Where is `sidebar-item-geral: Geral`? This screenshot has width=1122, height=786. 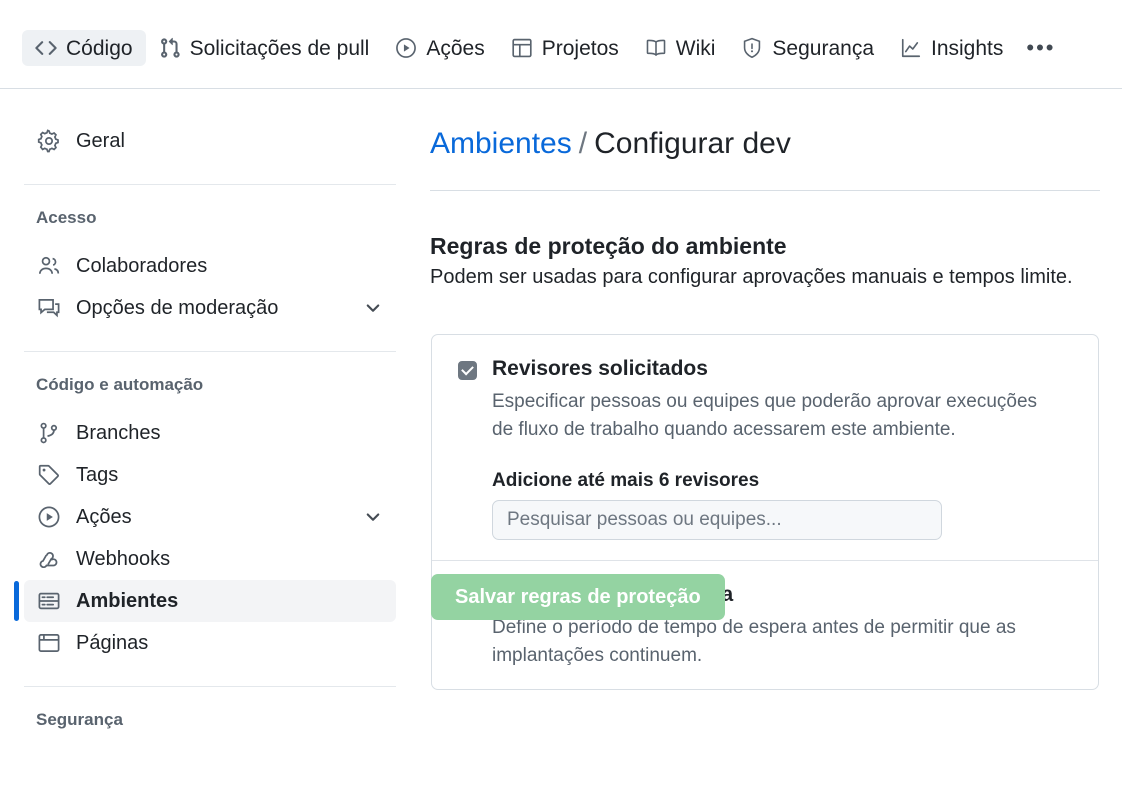 sidebar-item-geral: Geral is located at coordinates (210, 141).